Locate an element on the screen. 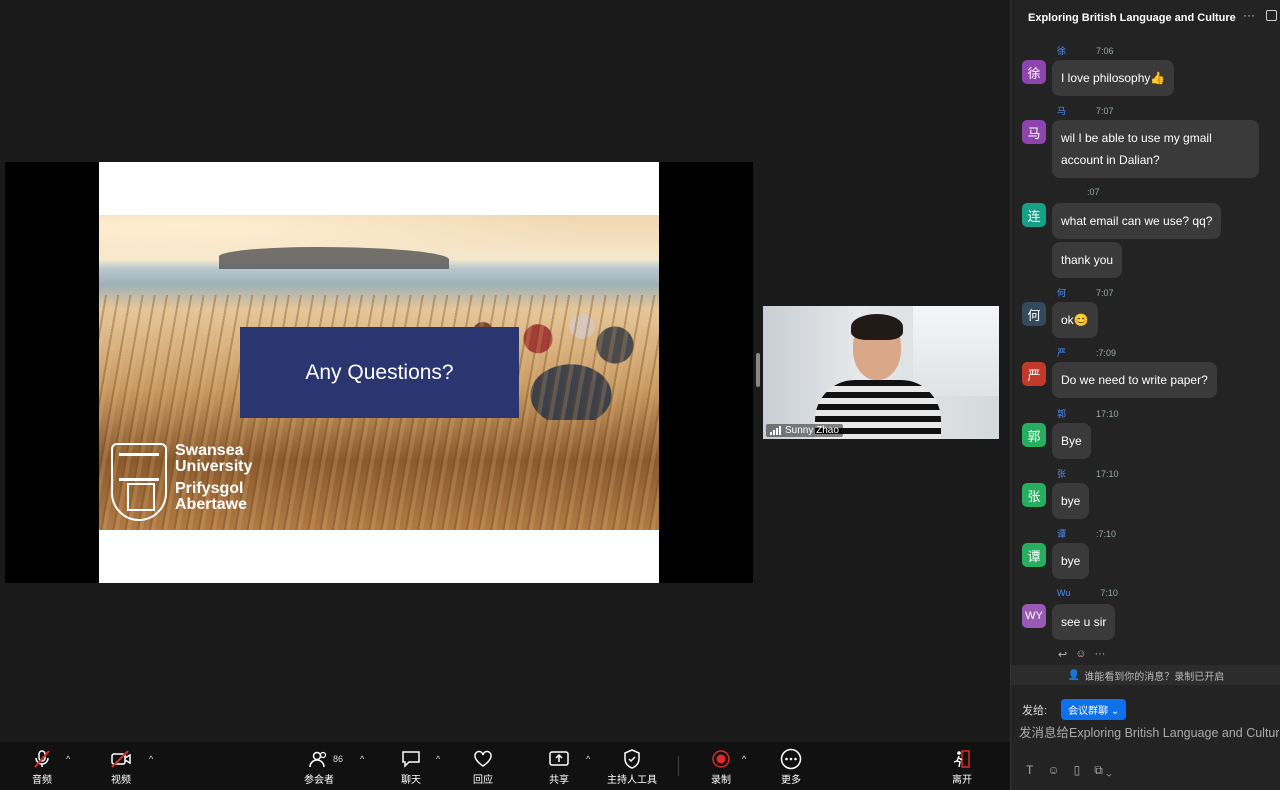 This screenshot has height=790, width=1280. leave-button: 离开 is located at coordinates (962, 767).